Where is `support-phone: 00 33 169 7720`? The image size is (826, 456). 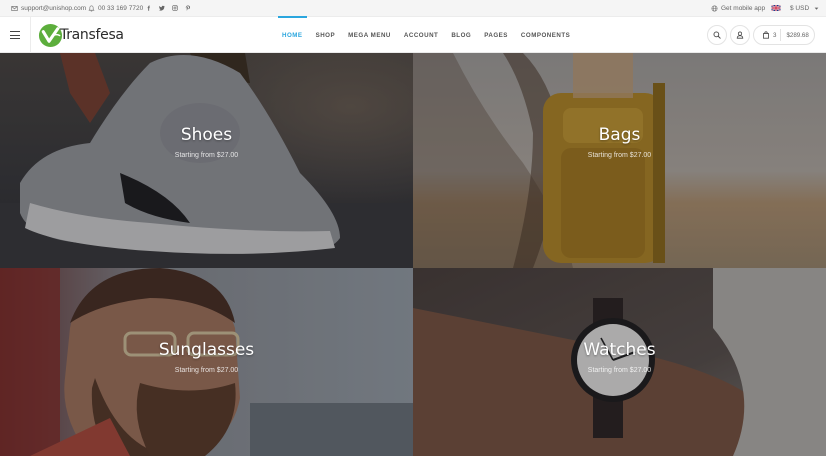 support-phone: 00 33 169 7720 is located at coordinates (115, 8).